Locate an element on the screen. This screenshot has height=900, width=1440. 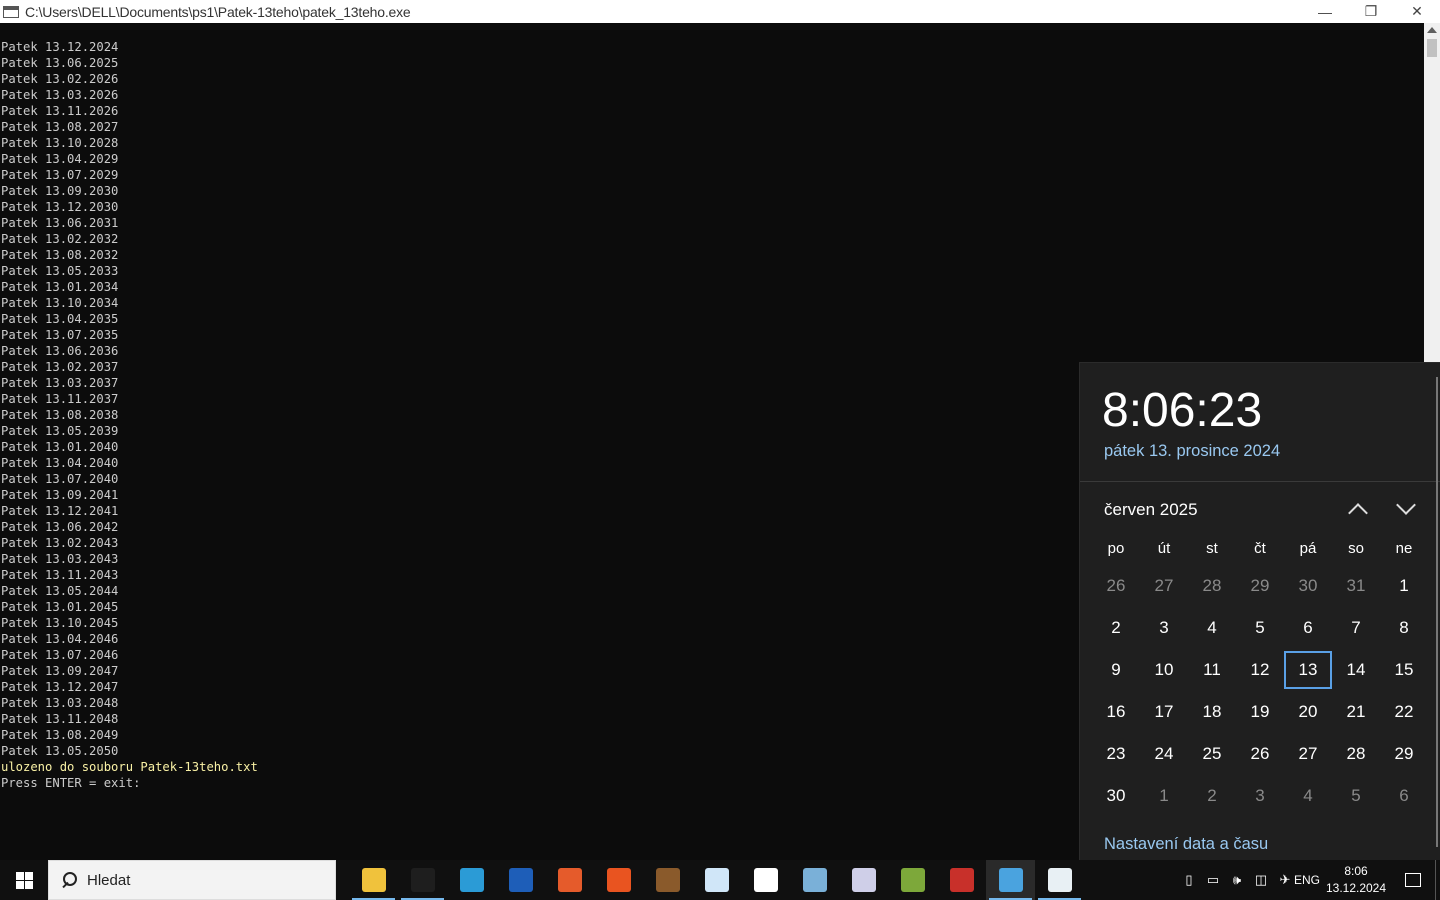
console-line: Patek 13.02.2032 is located at coordinates (60, 239).